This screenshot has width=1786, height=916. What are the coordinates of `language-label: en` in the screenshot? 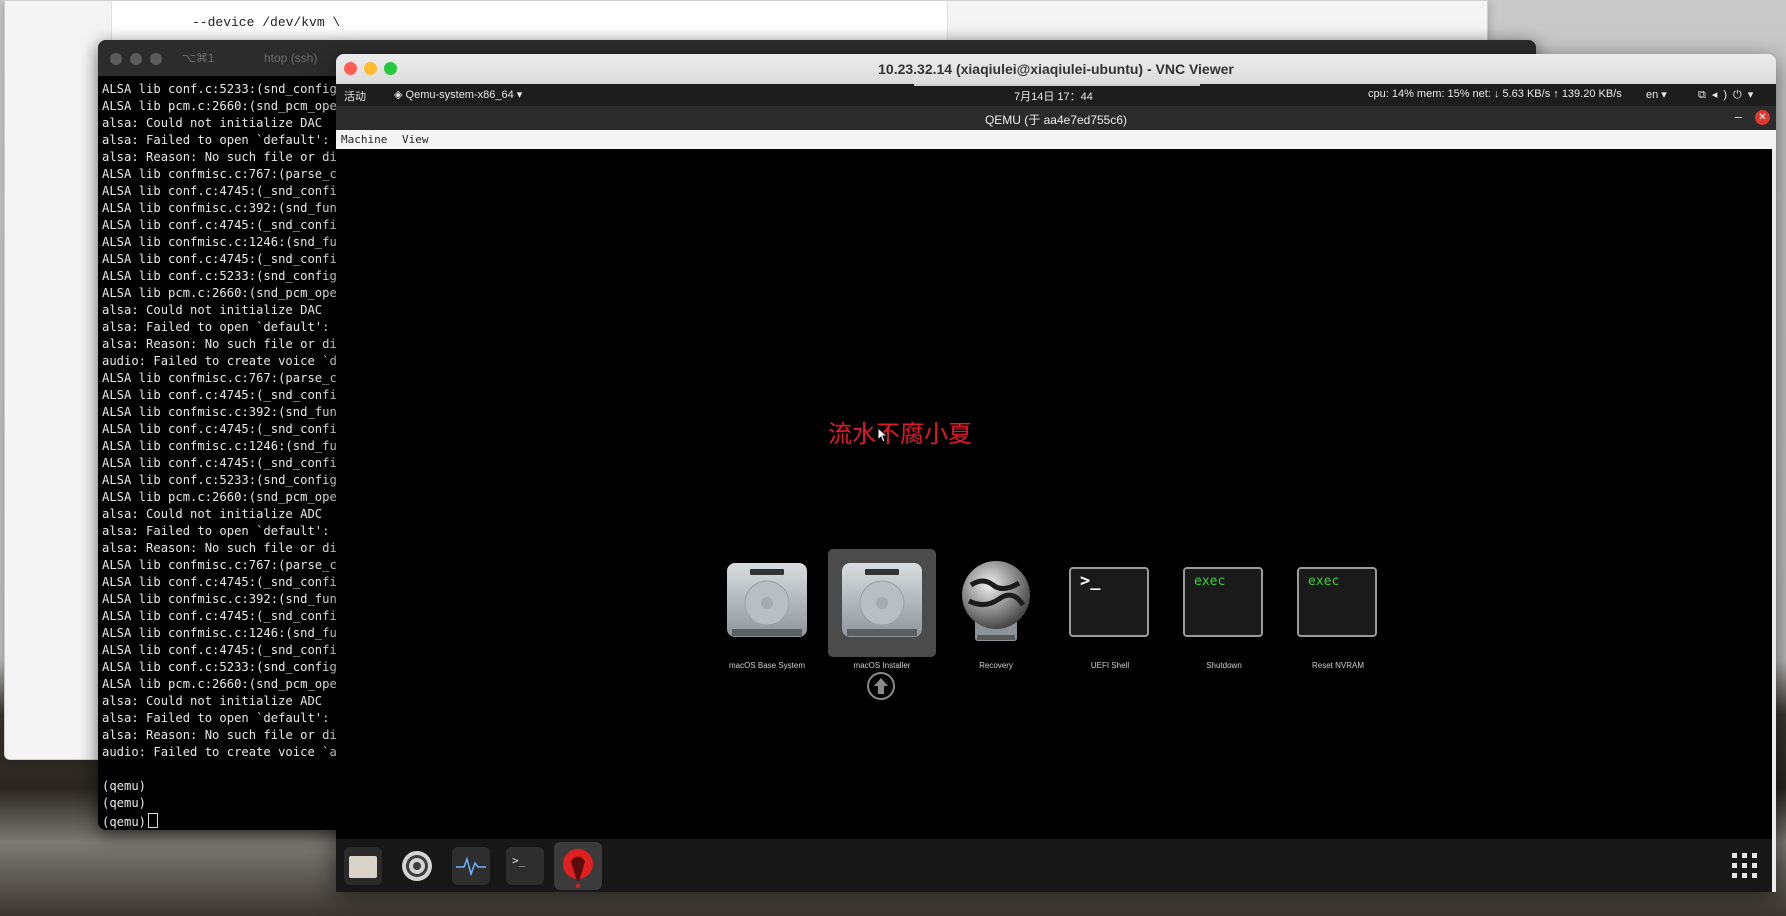 It's located at (1652, 95).